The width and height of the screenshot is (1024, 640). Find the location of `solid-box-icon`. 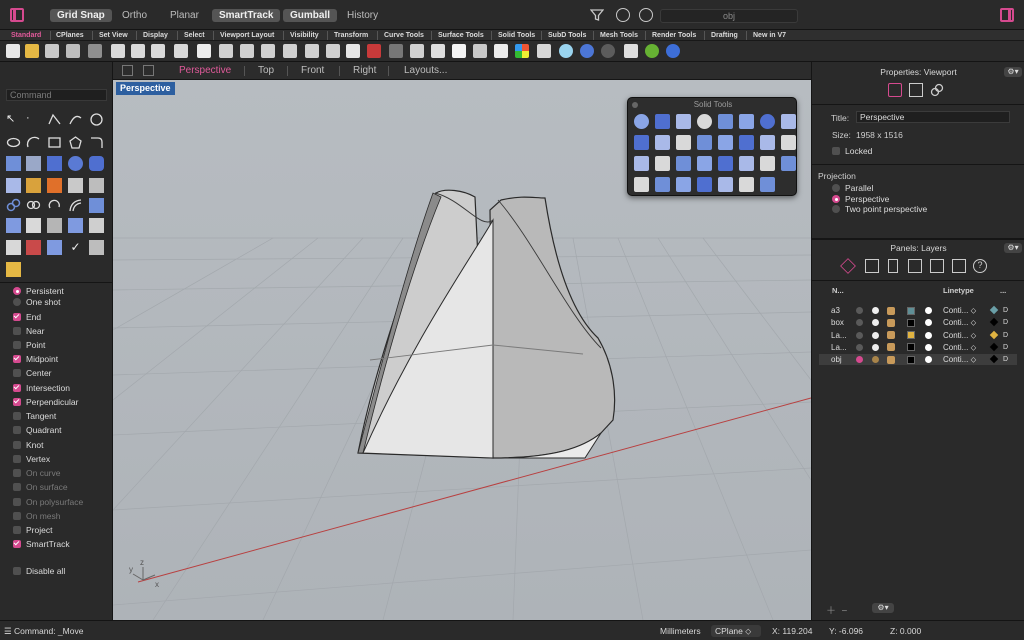

solid-box-icon is located at coordinates (788, 142).